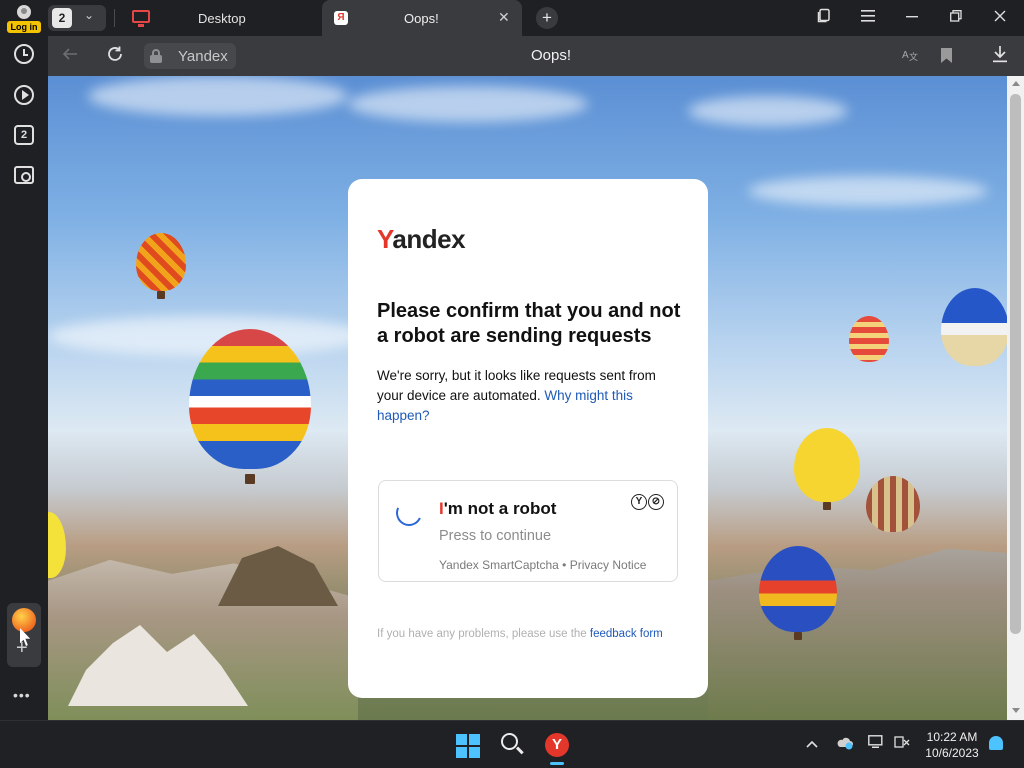 This screenshot has height=768, width=1024. I want to click on monitor-icon, so click(141, 18).